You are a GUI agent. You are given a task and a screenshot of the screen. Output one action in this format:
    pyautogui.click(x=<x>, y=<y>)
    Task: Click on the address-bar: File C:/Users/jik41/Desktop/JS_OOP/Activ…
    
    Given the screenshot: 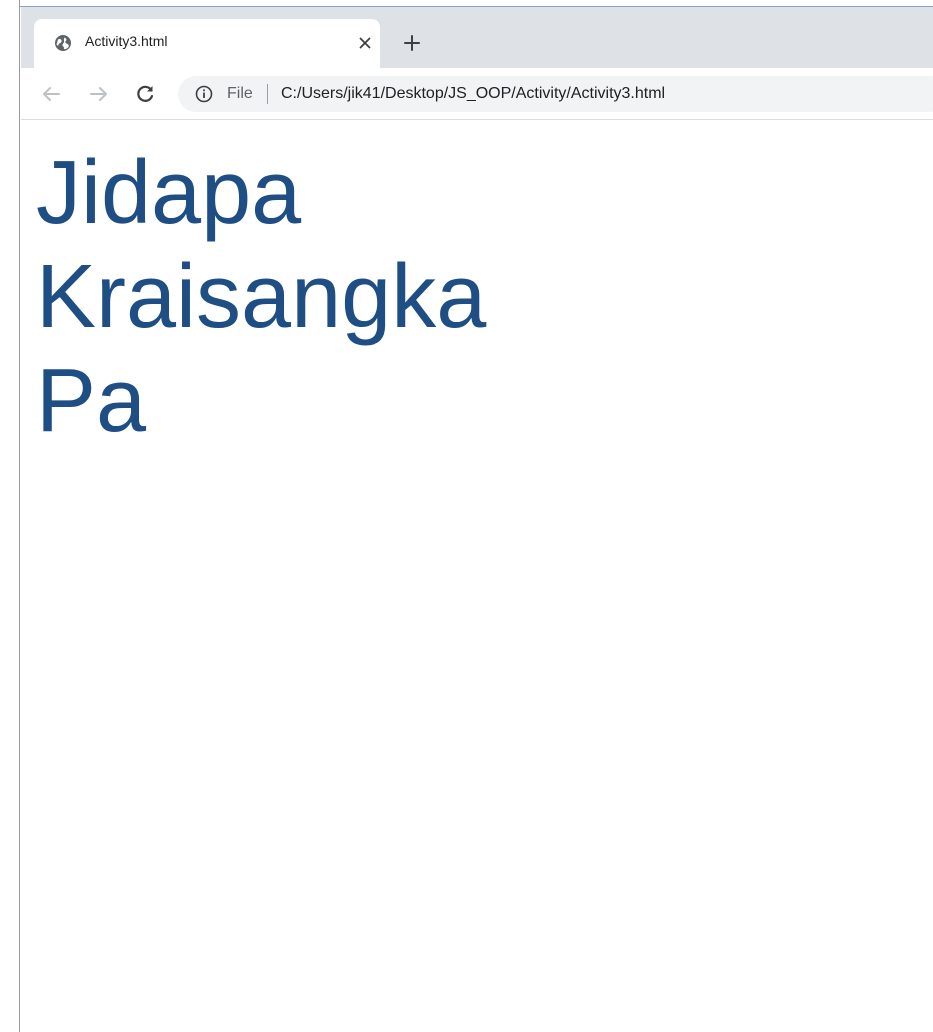 What is the action you would take?
    pyautogui.click(x=555, y=94)
    